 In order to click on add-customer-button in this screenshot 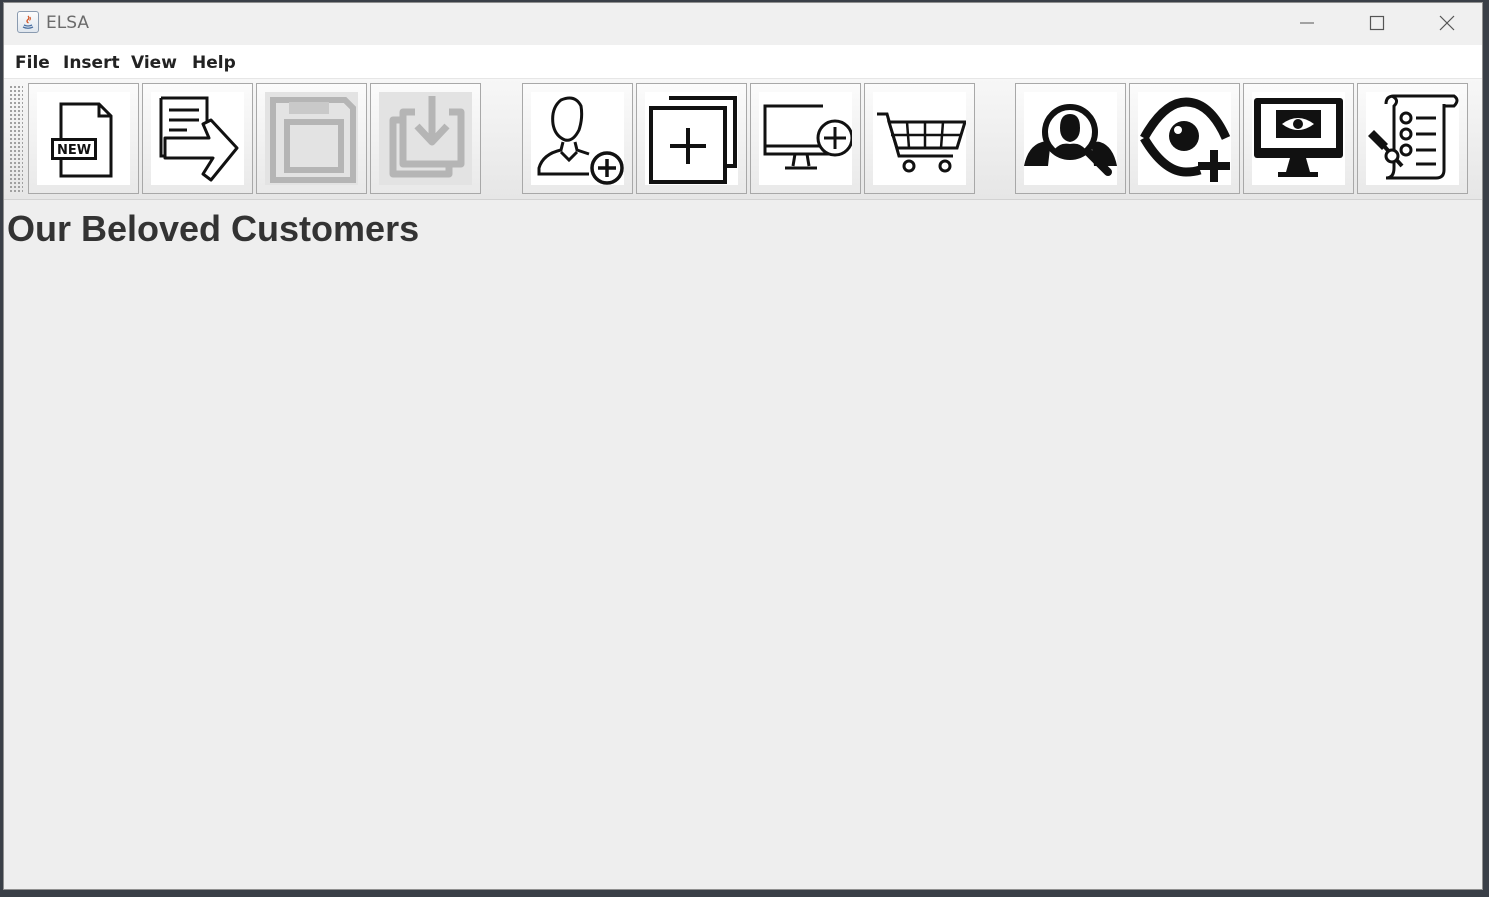, I will do `click(577, 138)`.